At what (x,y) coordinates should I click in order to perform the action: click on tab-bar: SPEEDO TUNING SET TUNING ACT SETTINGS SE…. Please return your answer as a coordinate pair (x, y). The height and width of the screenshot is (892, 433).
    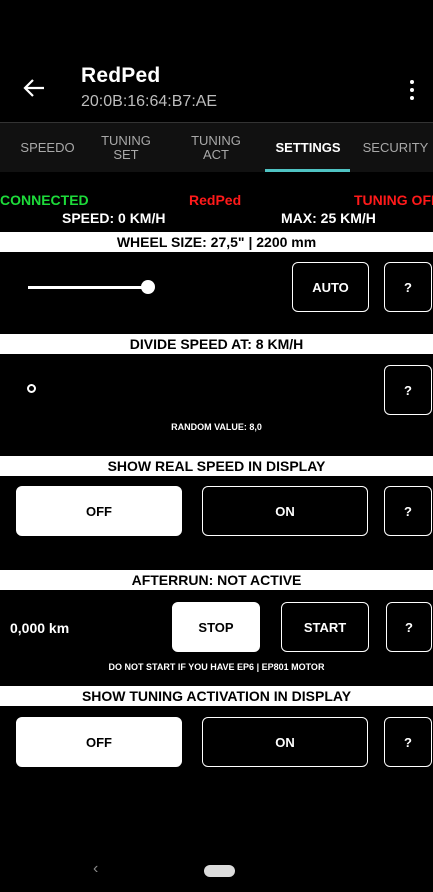
    Looking at the image, I should click on (216, 147).